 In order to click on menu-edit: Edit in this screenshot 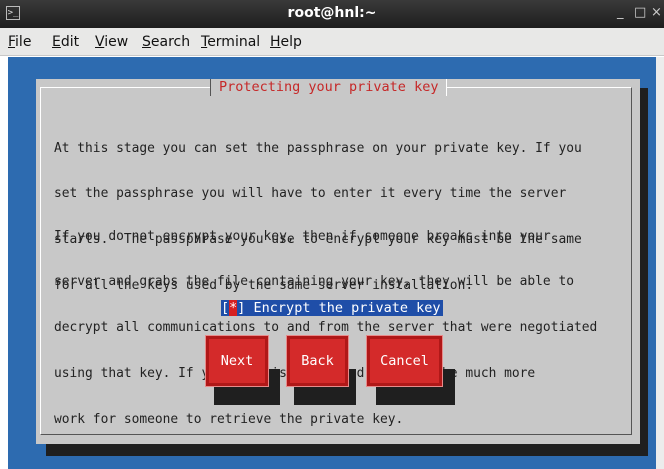, I will do `click(65, 42)`.